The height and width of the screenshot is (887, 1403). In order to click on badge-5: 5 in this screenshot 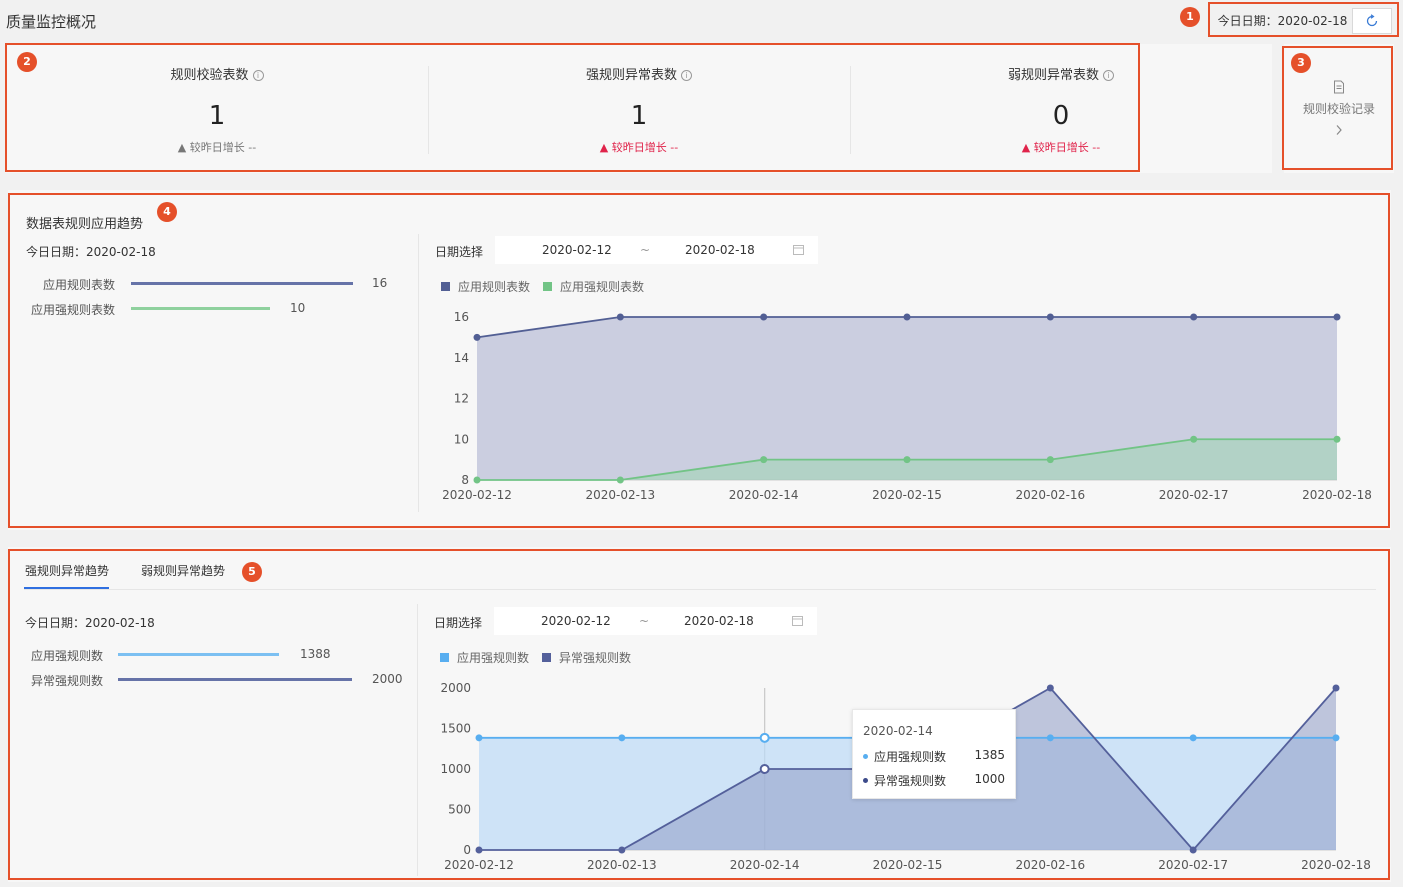, I will do `click(252, 572)`.